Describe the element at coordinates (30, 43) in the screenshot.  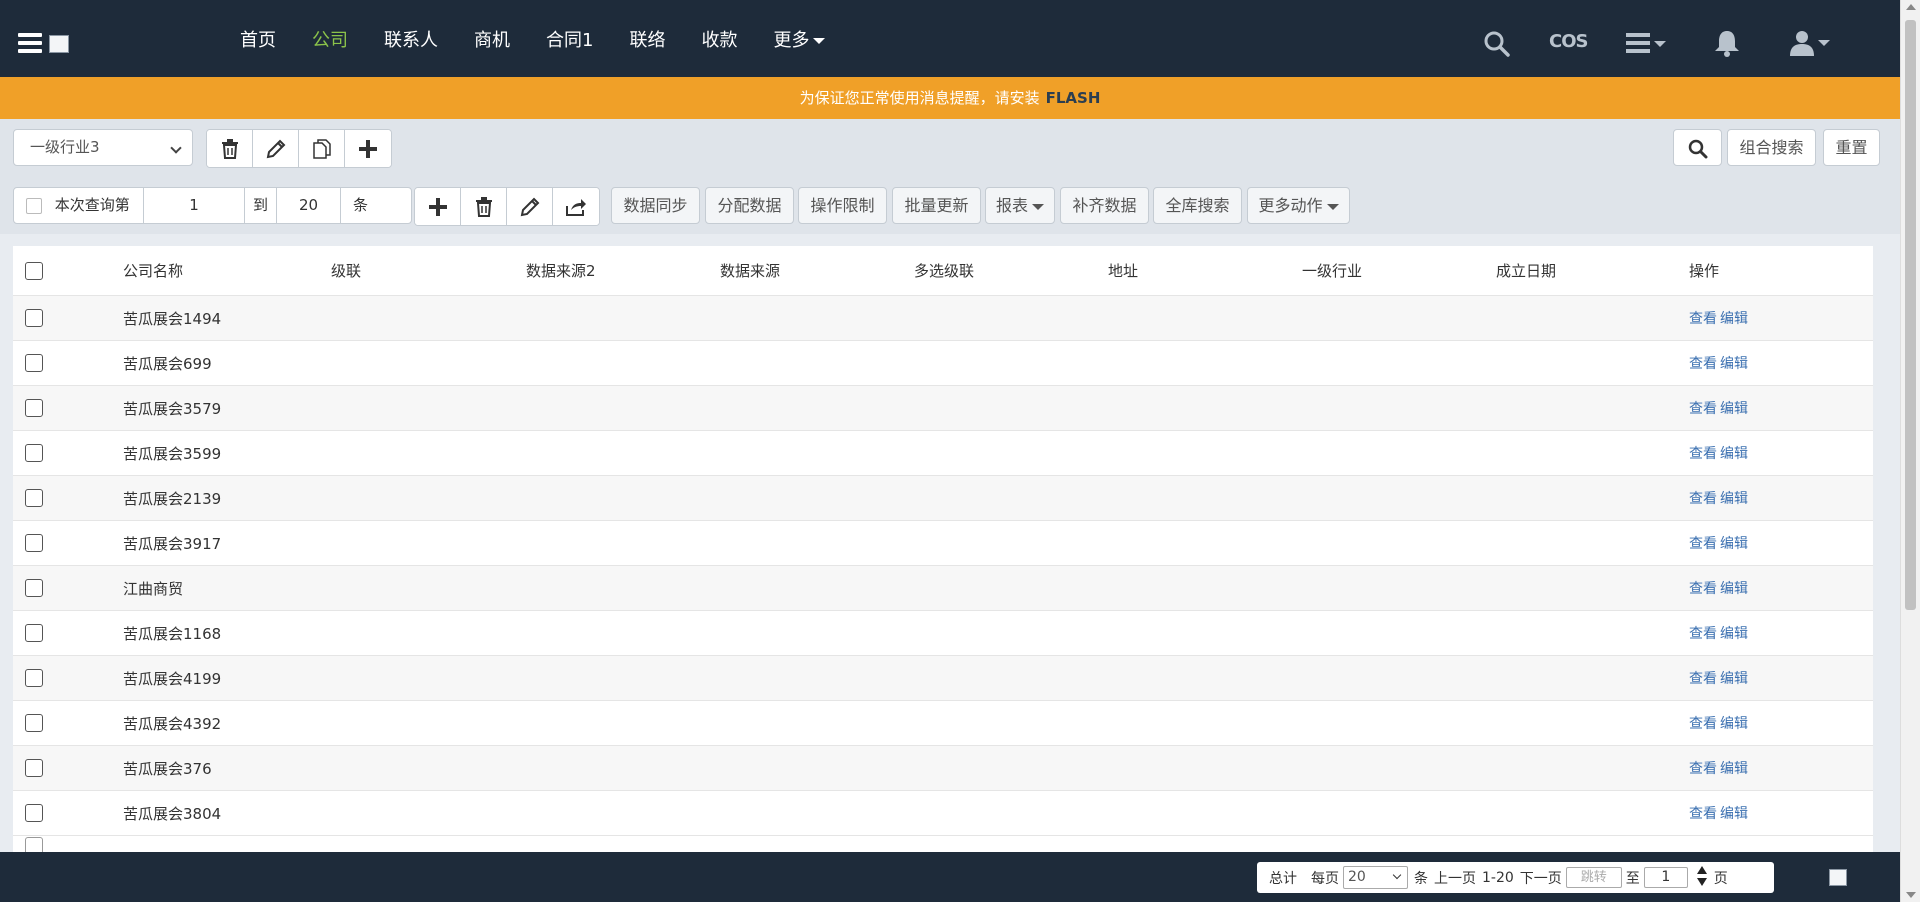
I see `hamburger-menu-icon` at that location.